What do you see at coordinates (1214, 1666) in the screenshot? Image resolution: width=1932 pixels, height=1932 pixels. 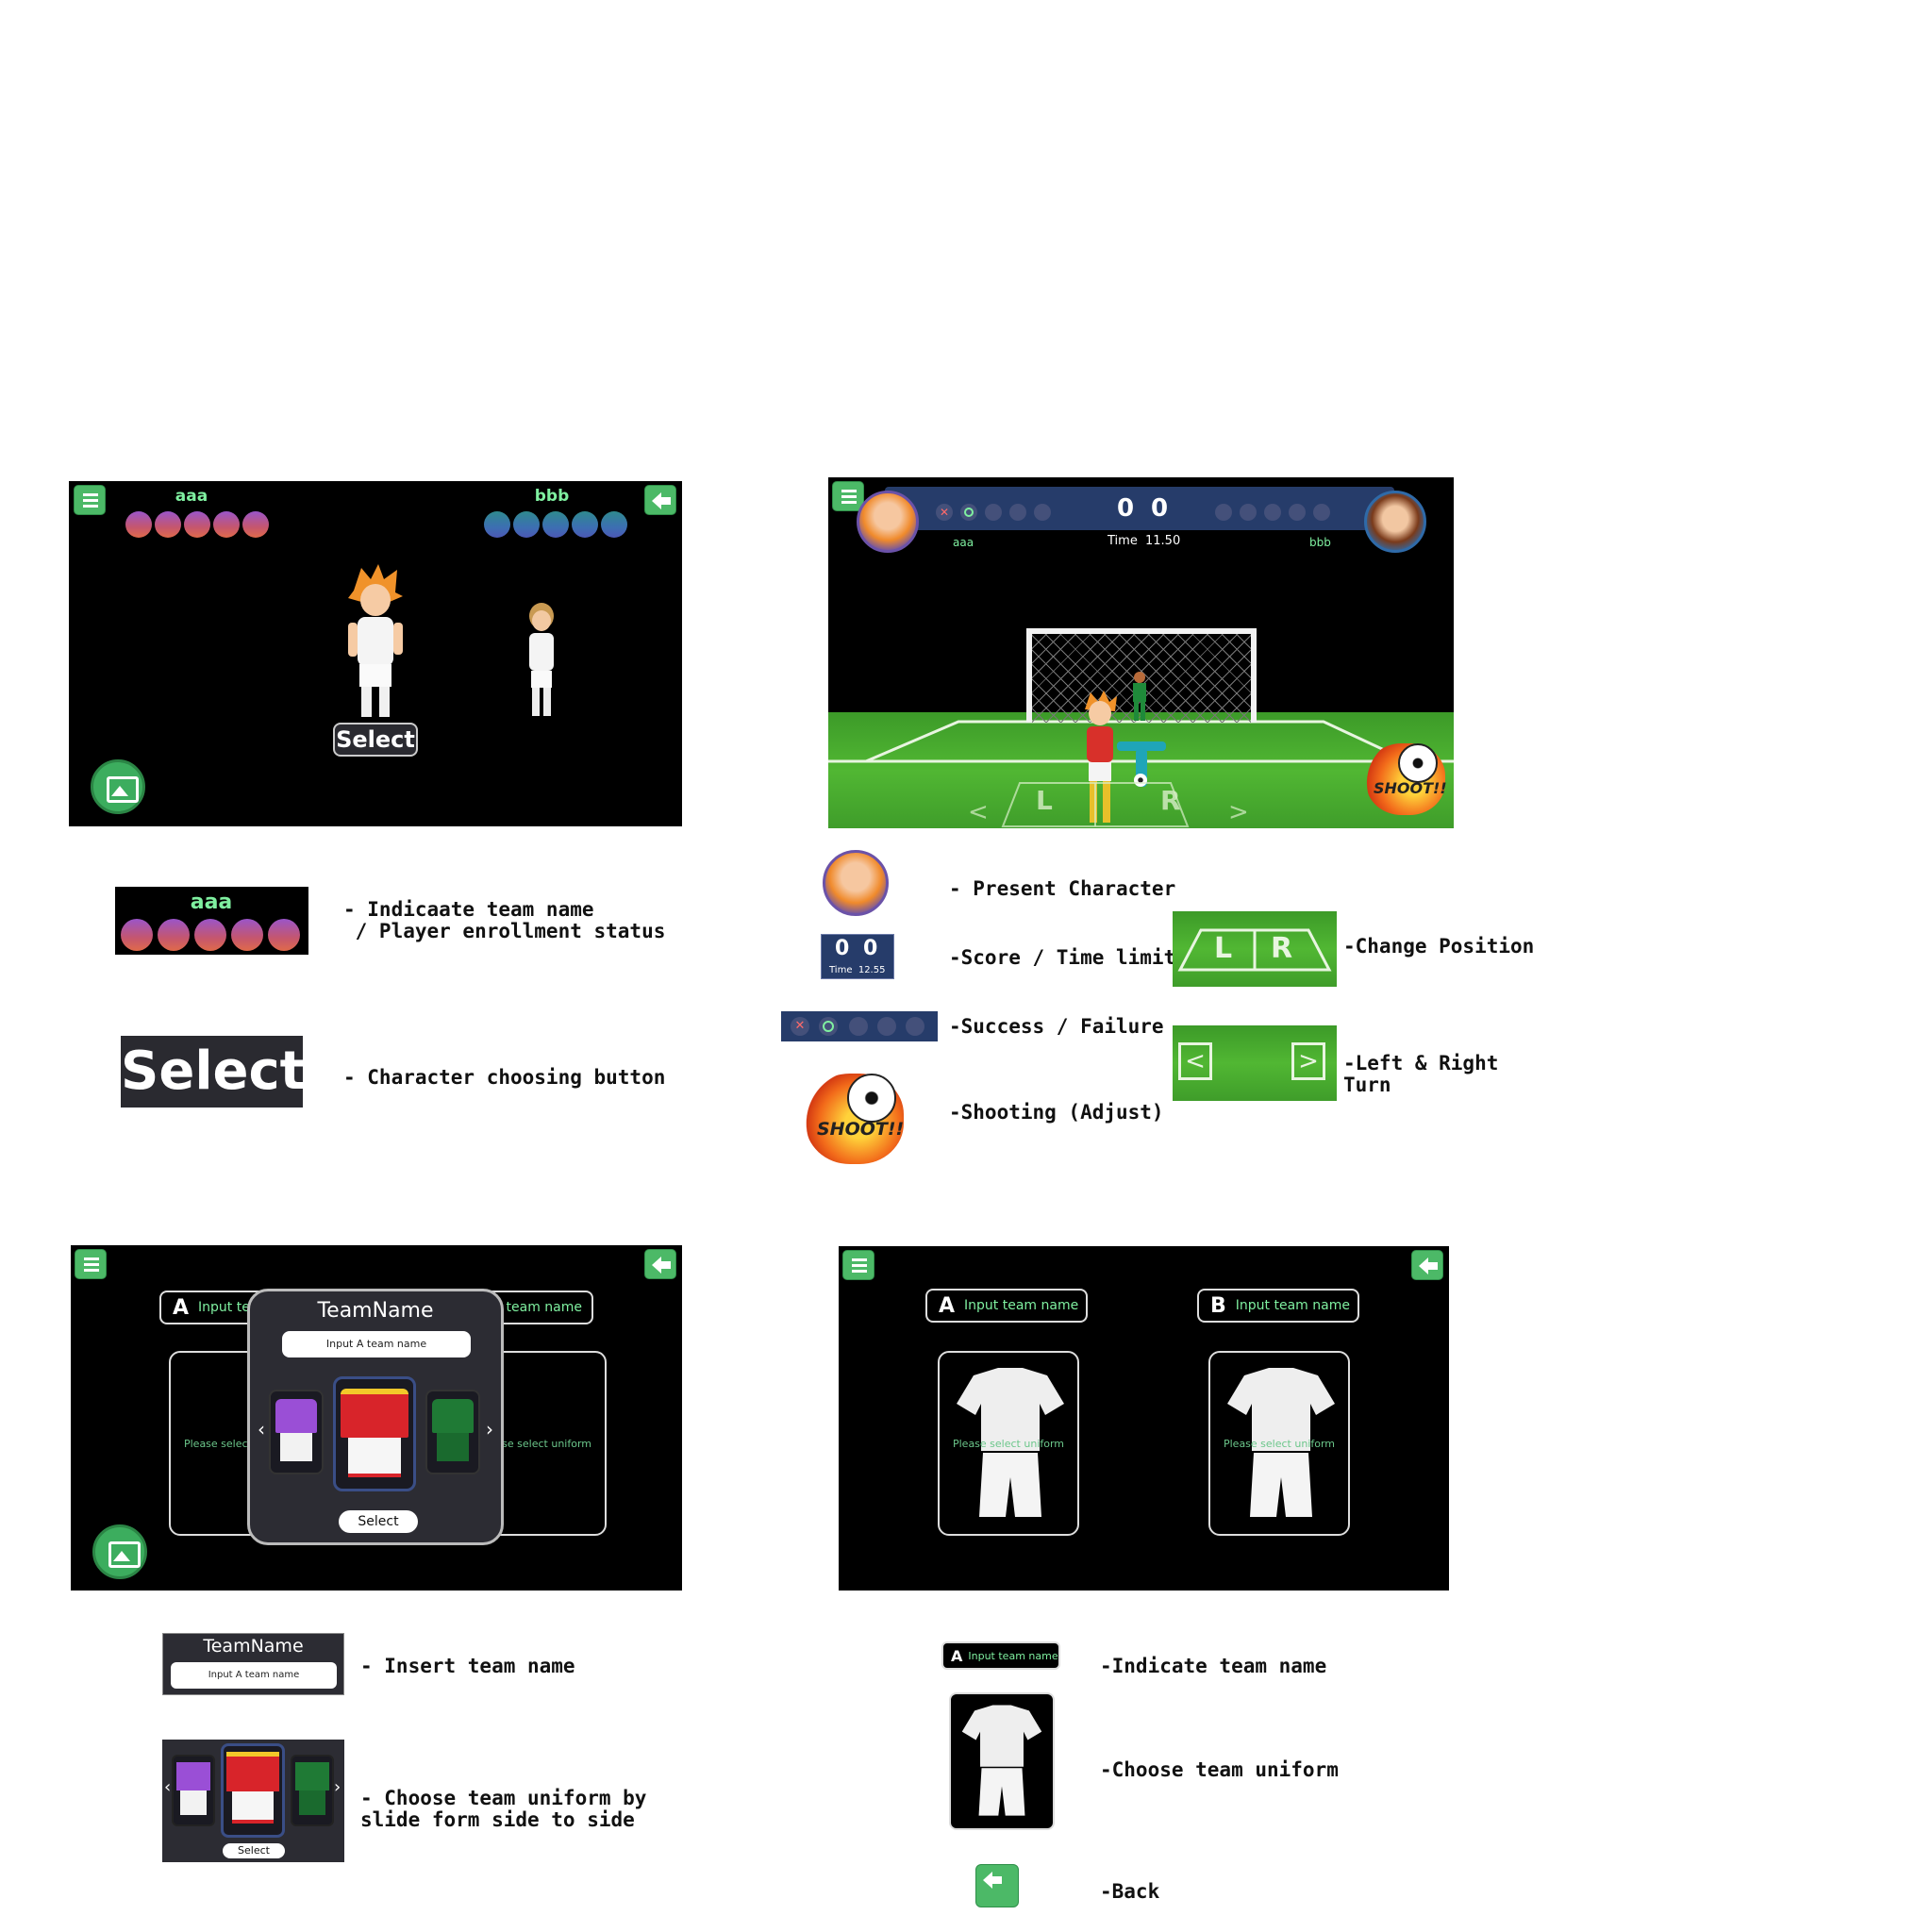 I see `legend-indicate-desc: -Indicate team name` at bounding box center [1214, 1666].